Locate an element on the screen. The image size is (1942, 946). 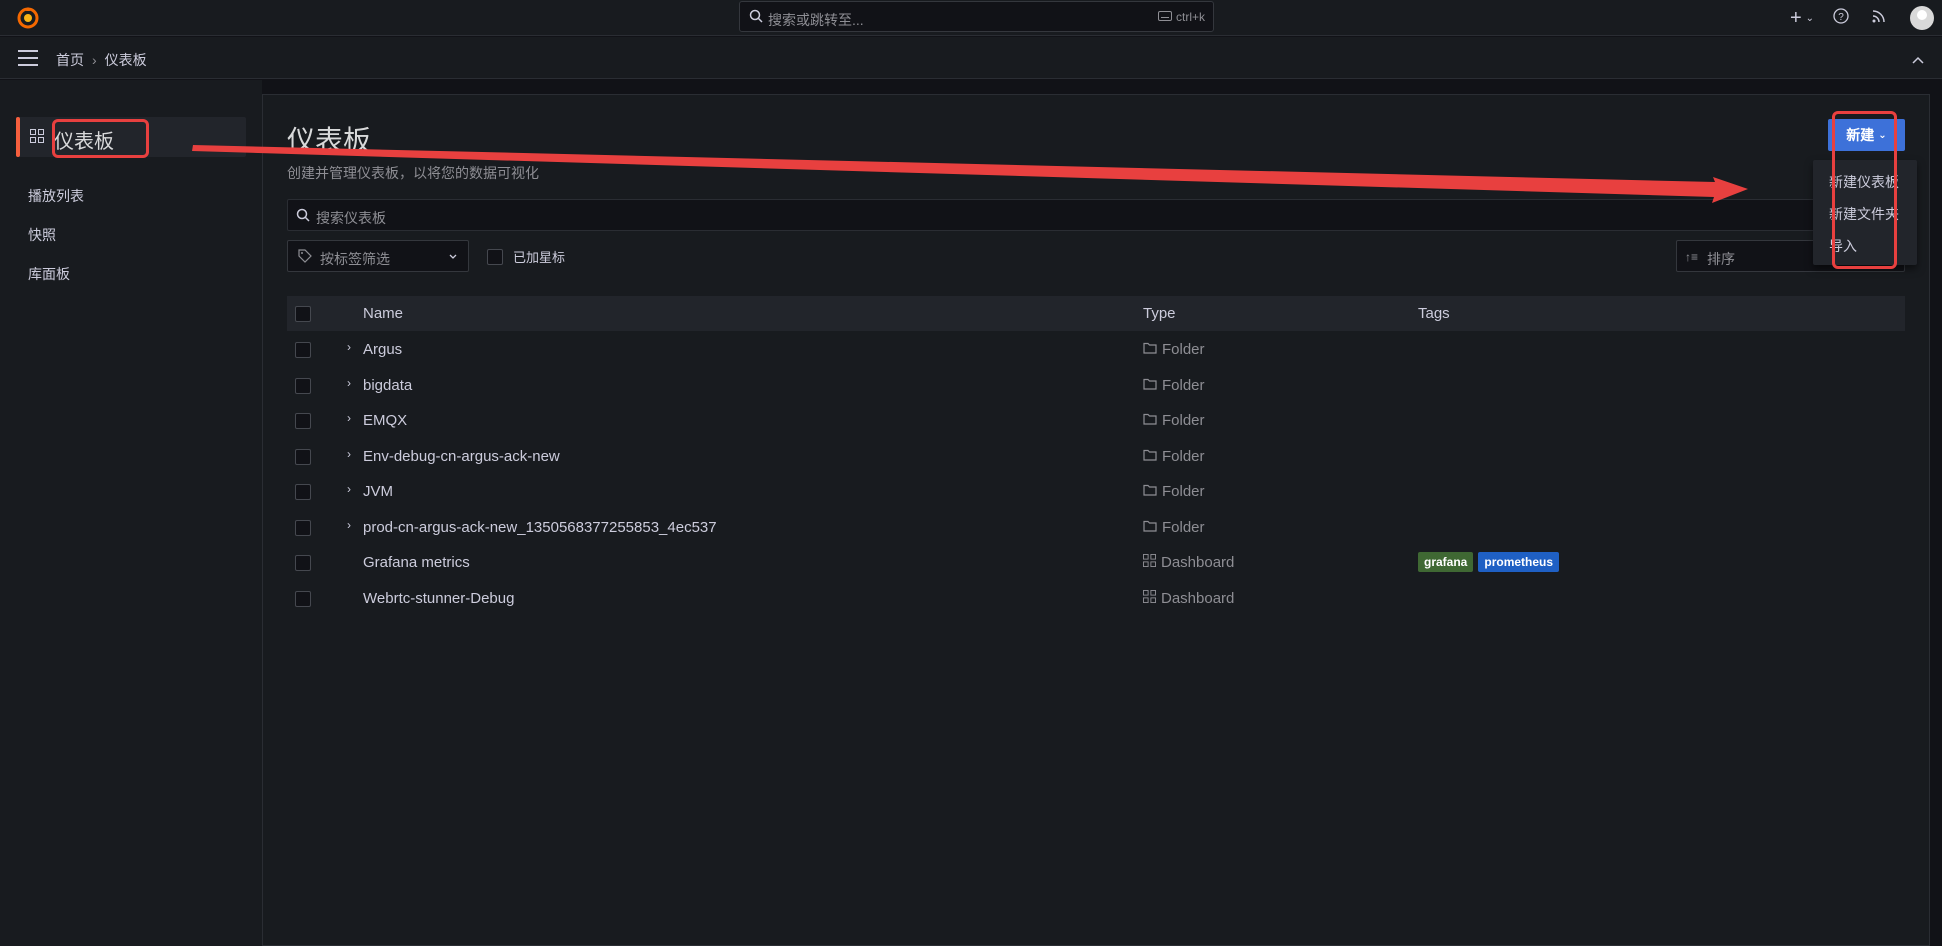
table-row: › JVM Folder is located at coordinates (1096, 491).